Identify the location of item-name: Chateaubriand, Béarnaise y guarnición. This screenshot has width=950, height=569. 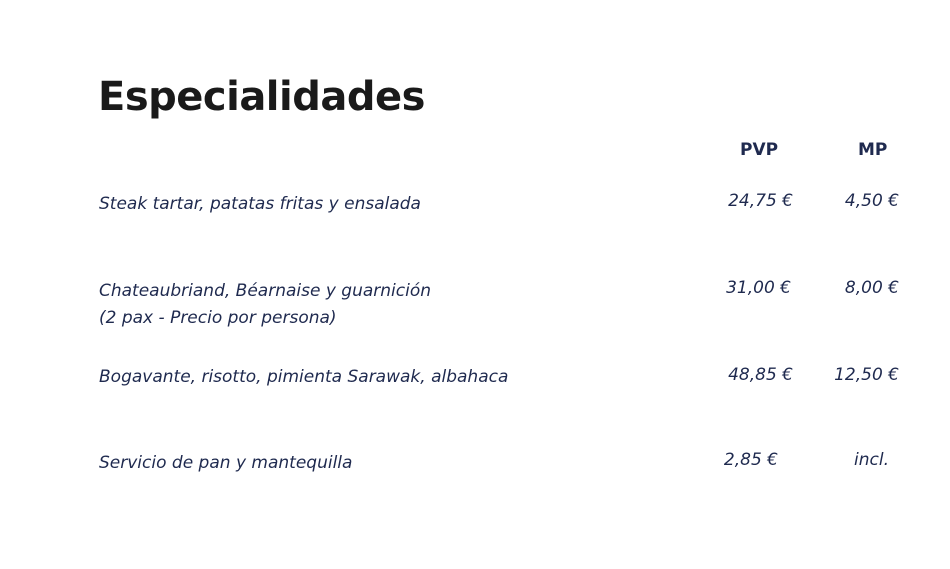
(265, 291).